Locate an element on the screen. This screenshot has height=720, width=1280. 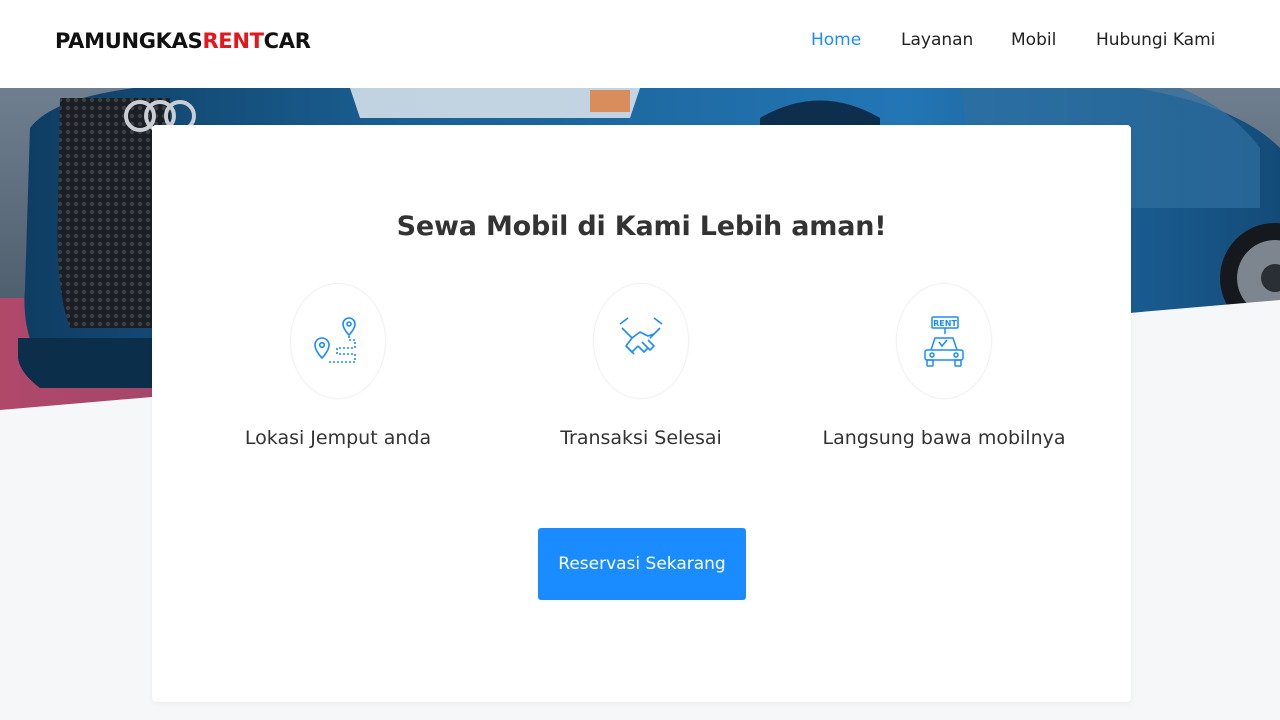
location-route-icon is located at coordinates (335, 340).